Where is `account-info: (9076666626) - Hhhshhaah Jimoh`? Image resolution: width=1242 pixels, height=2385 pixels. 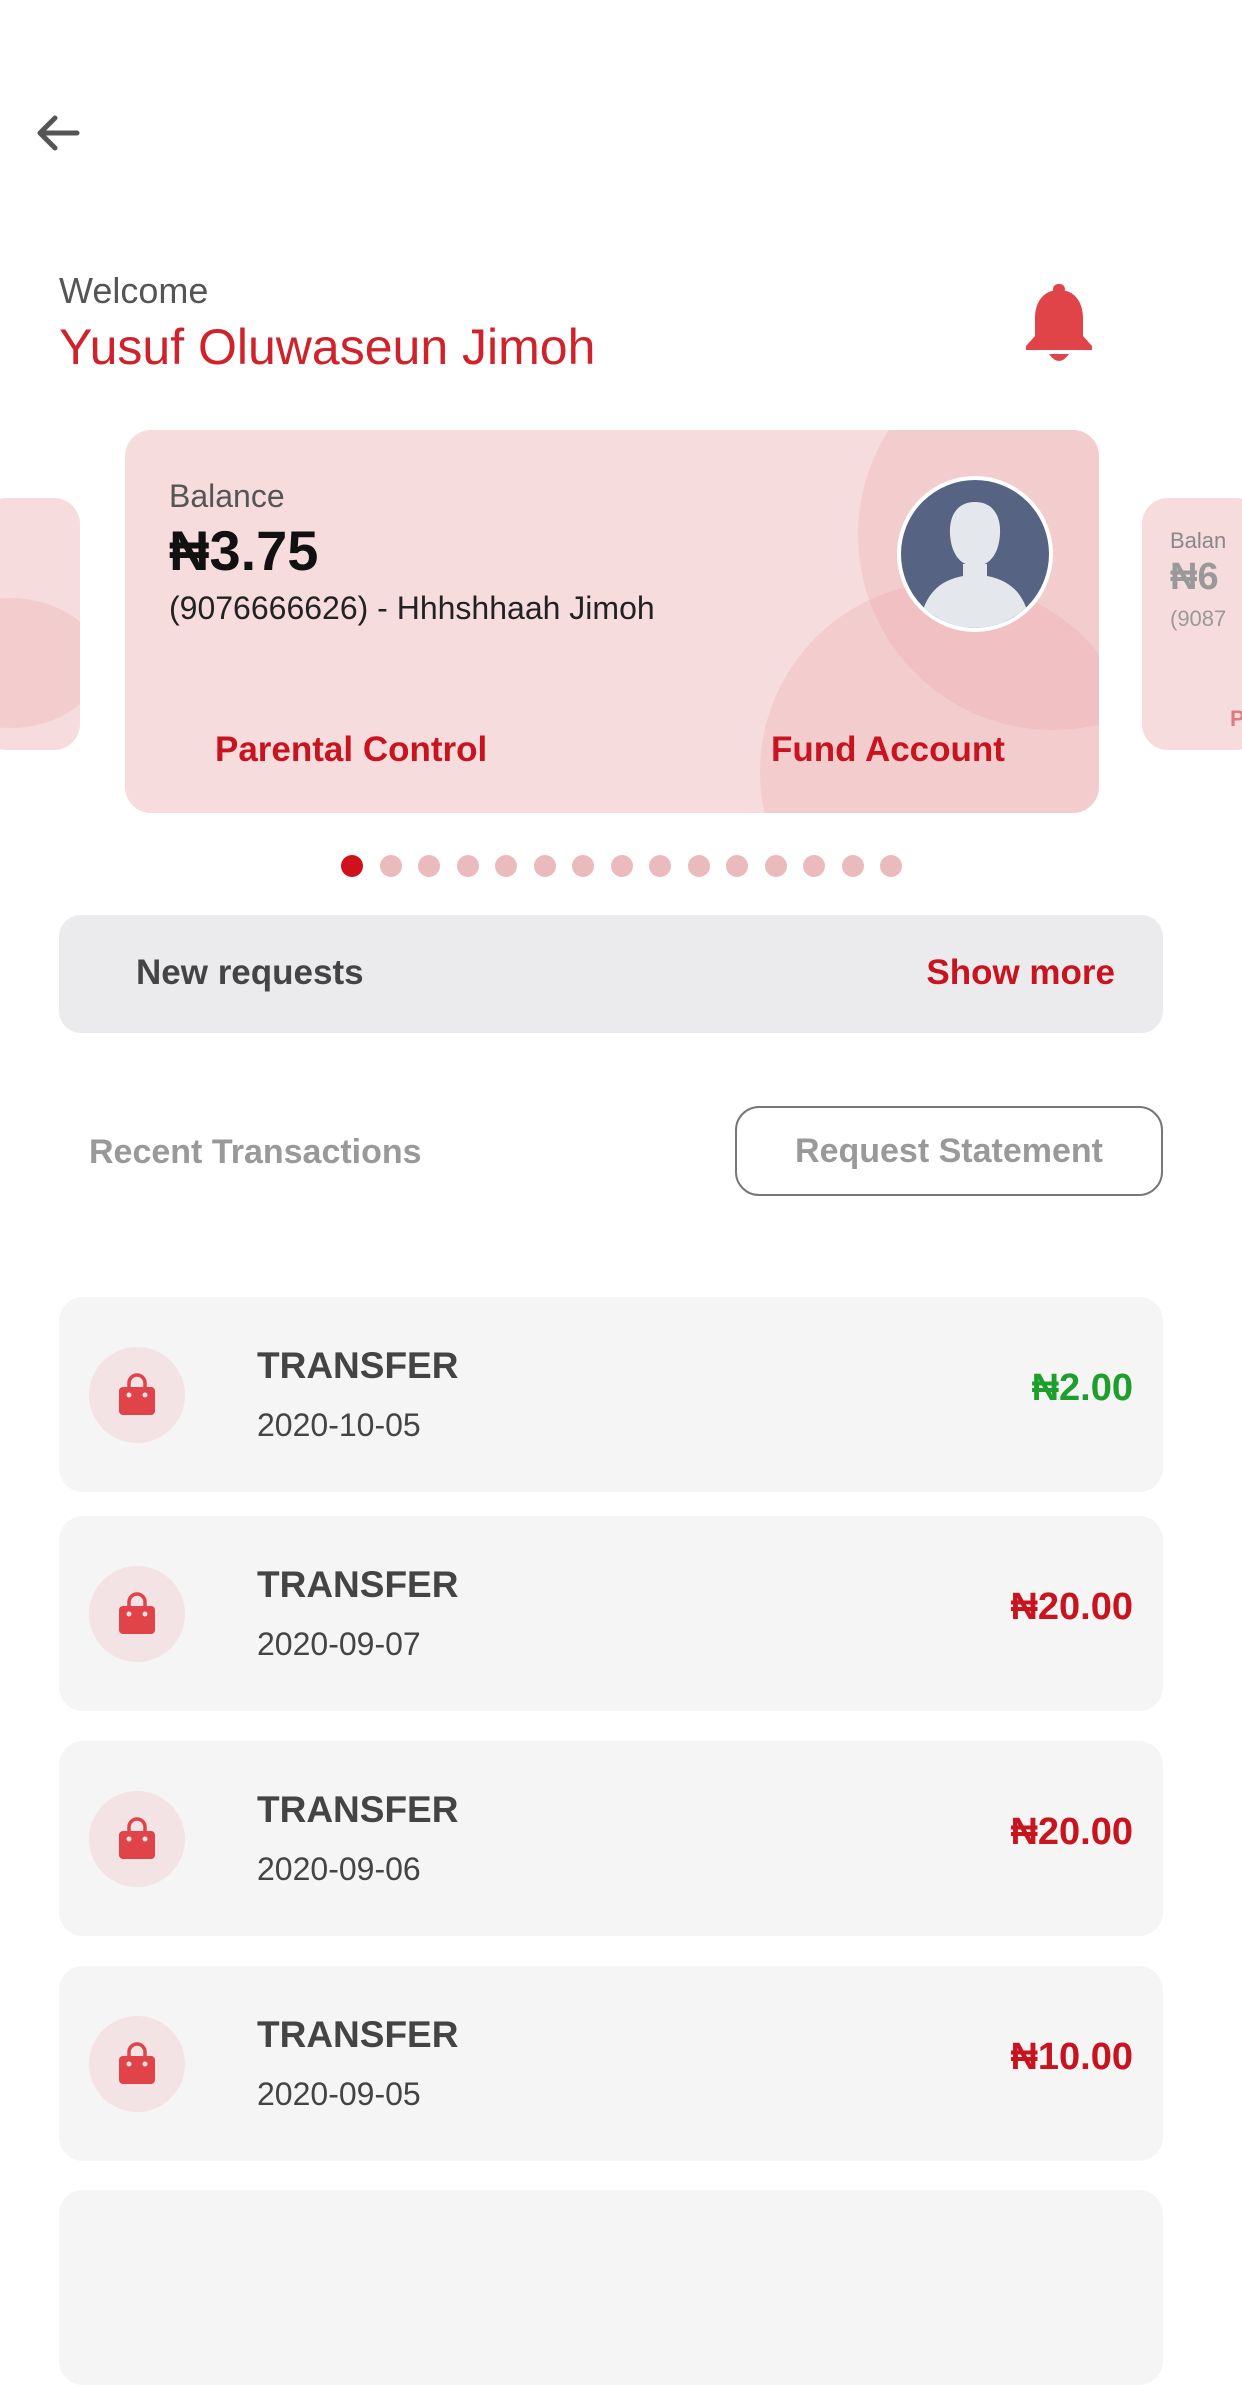
account-info: (9076666626) - Hhhshhaah Jimoh is located at coordinates (412, 608).